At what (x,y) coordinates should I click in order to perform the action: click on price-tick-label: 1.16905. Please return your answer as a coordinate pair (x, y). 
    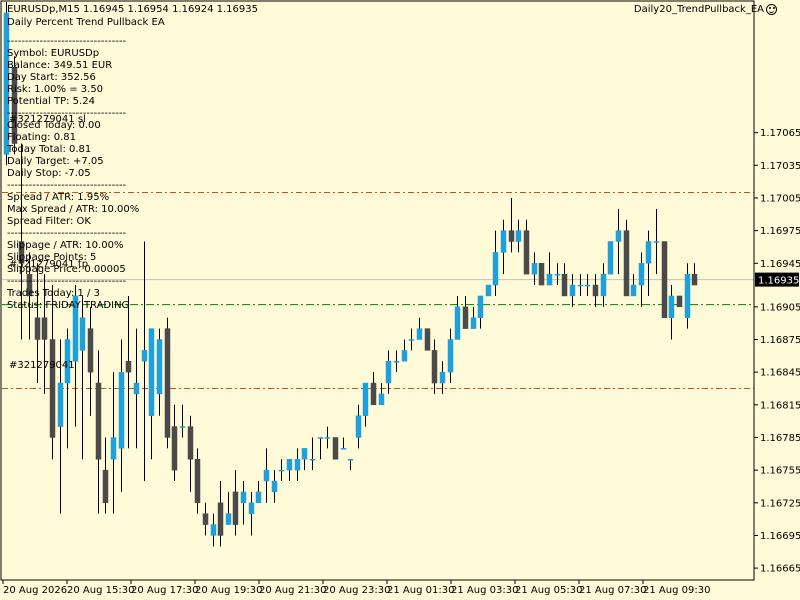
    Looking at the image, I should click on (780, 307).